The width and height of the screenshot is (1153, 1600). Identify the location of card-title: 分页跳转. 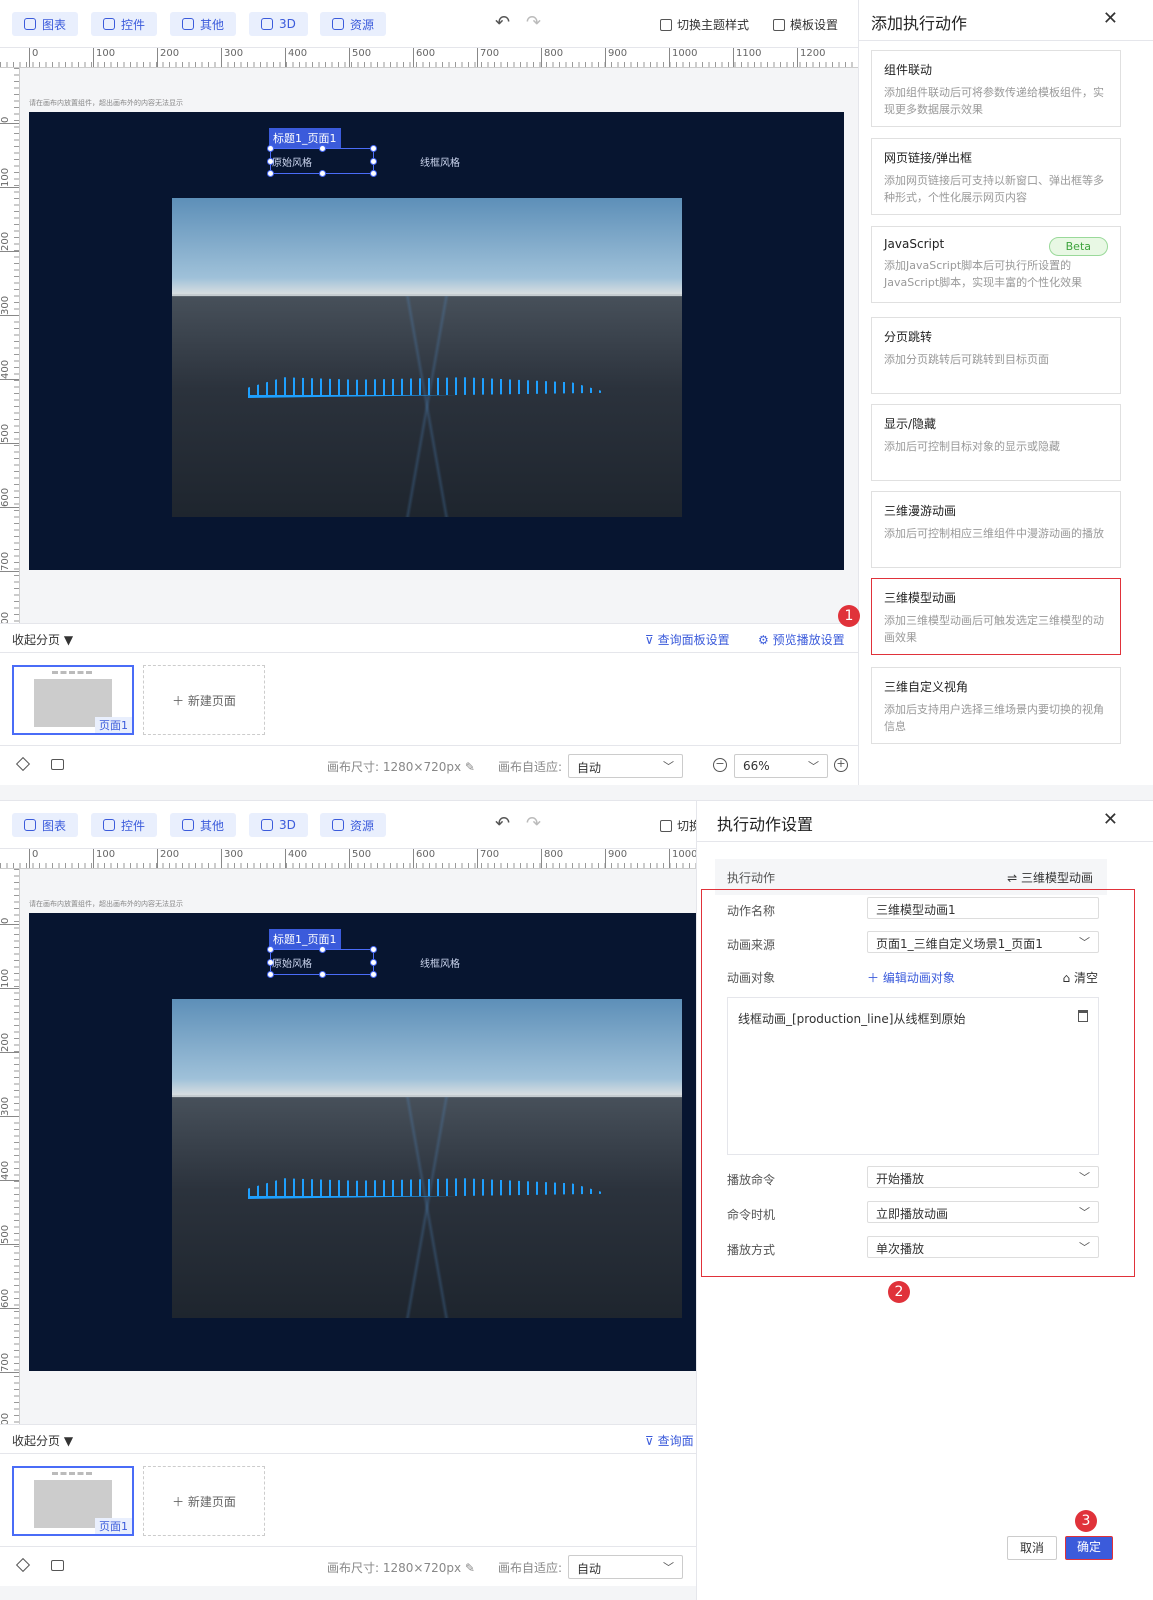
(908, 337).